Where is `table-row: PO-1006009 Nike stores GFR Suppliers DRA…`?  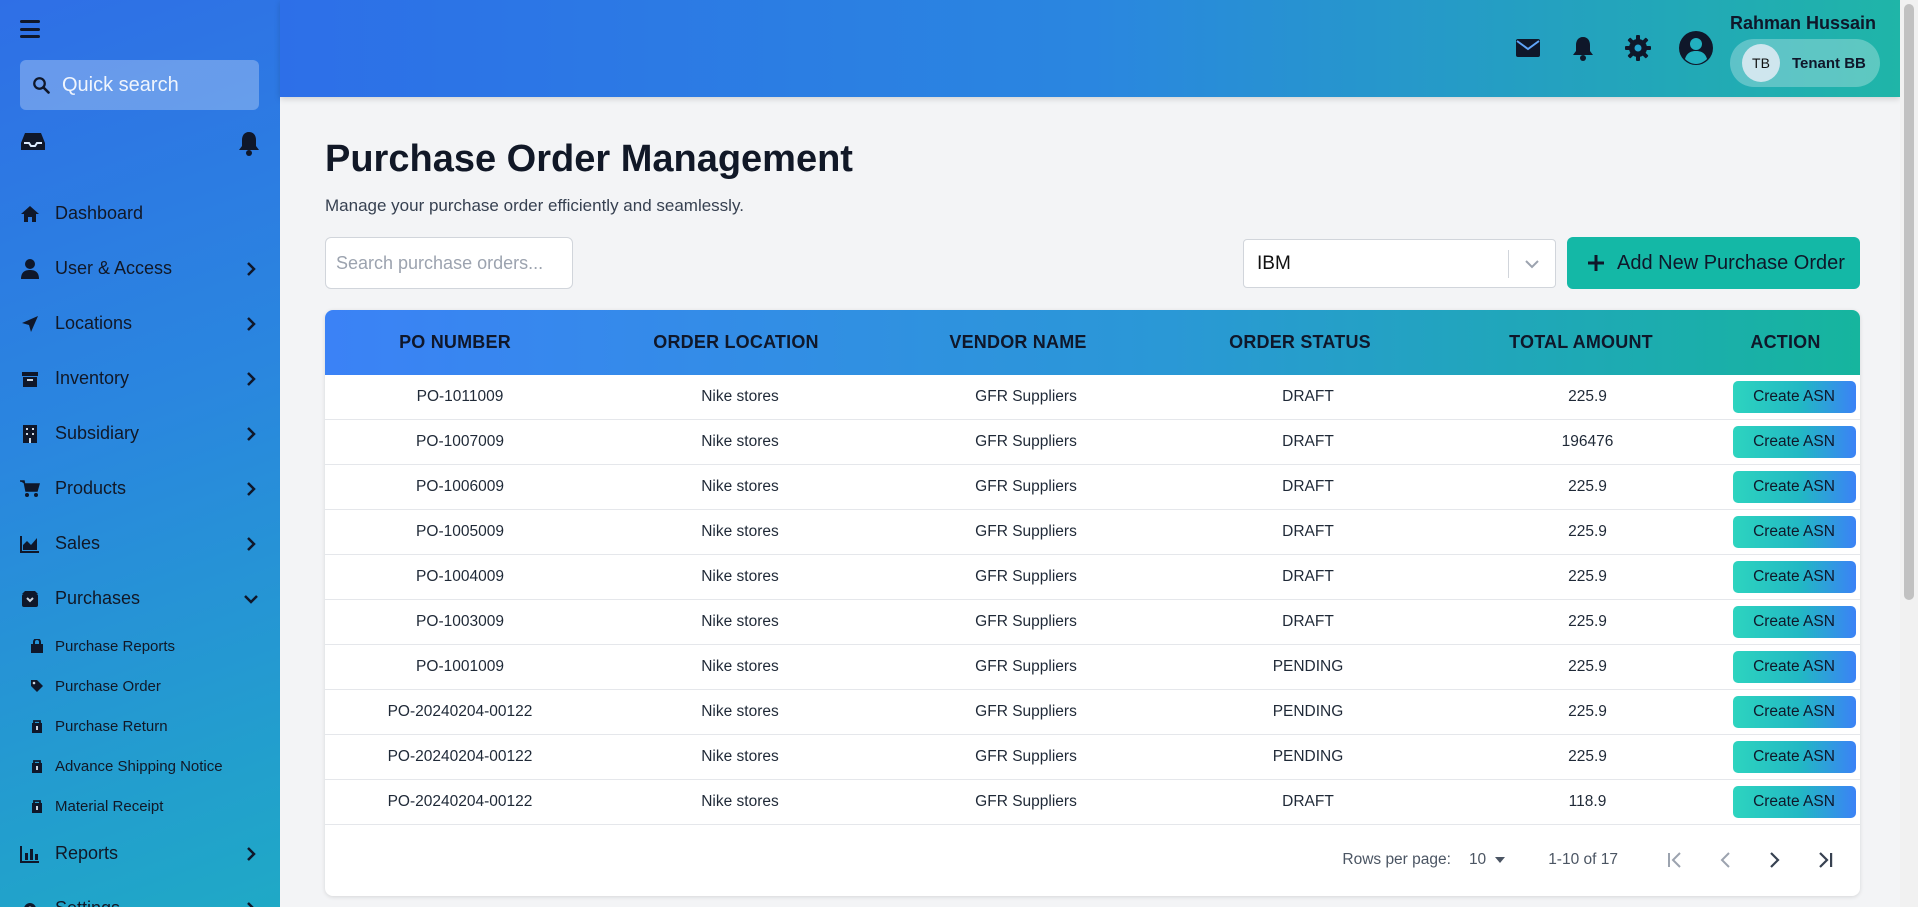
table-row: PO-1006009 Nike stores GFR Suppliers DRA… is located at coordinates (1092, 487).